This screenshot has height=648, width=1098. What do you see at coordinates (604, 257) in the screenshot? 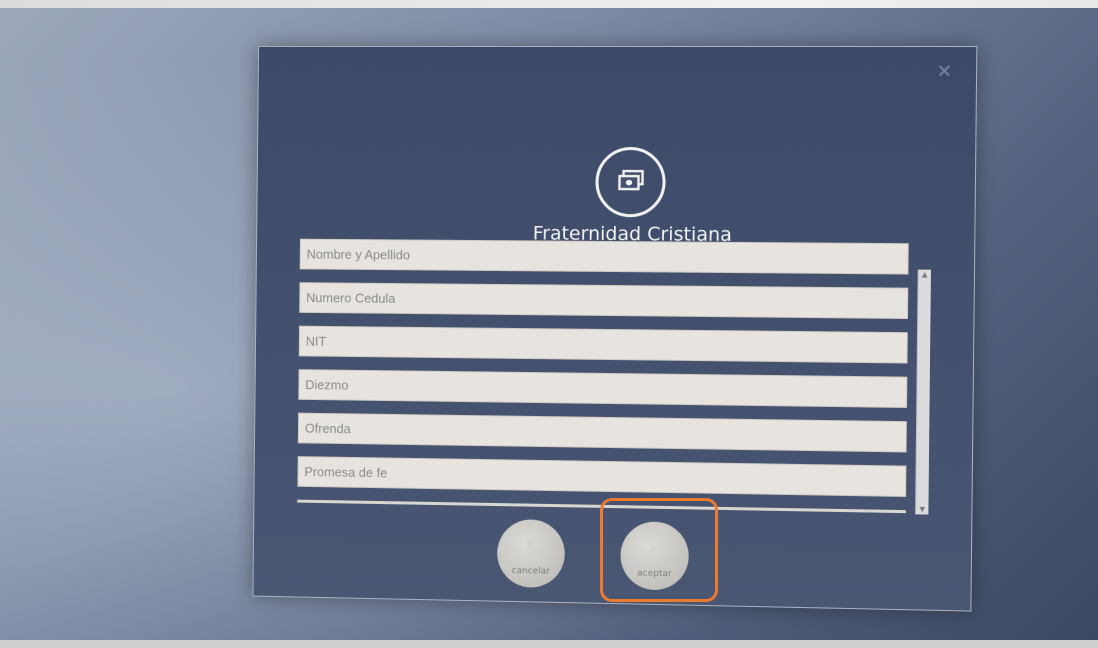
I see `name-field` at bounding box center [604, 257].